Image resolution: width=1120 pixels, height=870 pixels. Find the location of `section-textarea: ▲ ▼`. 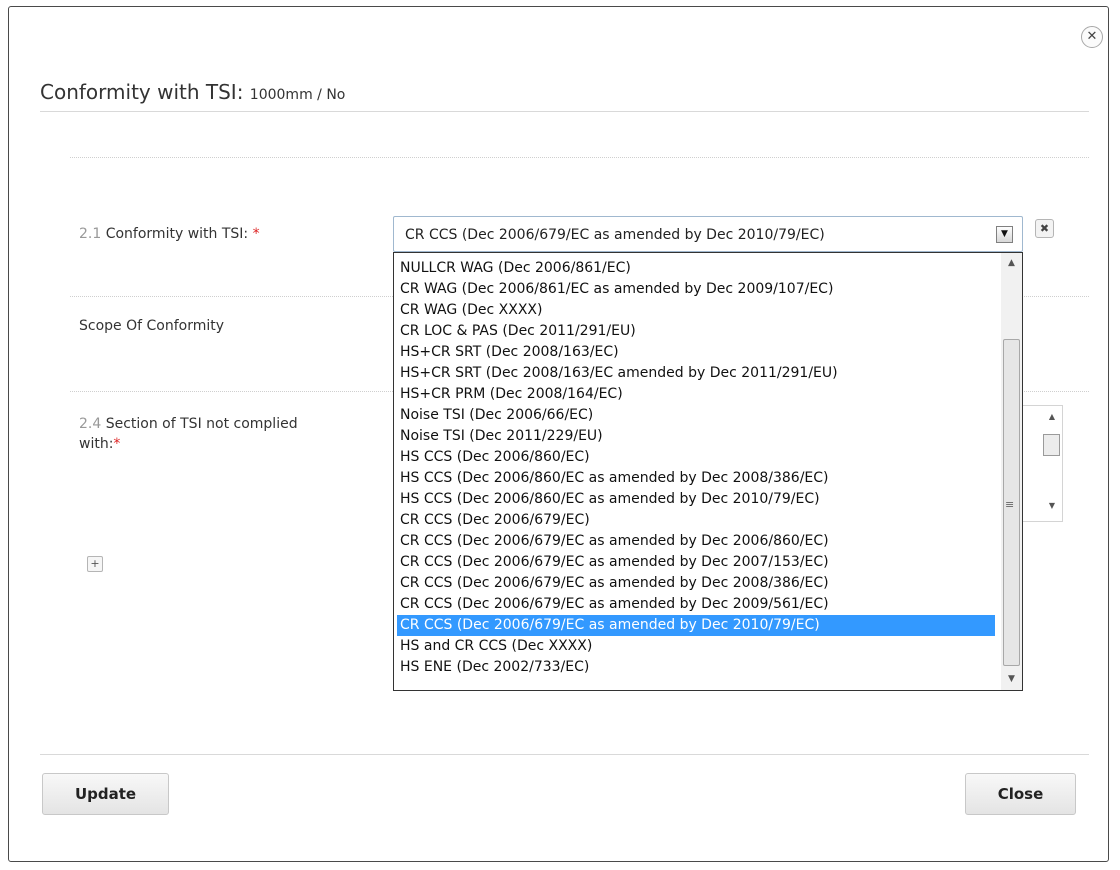

section-textarea: ▲ ▼ is located at coordinates (1043, 463).